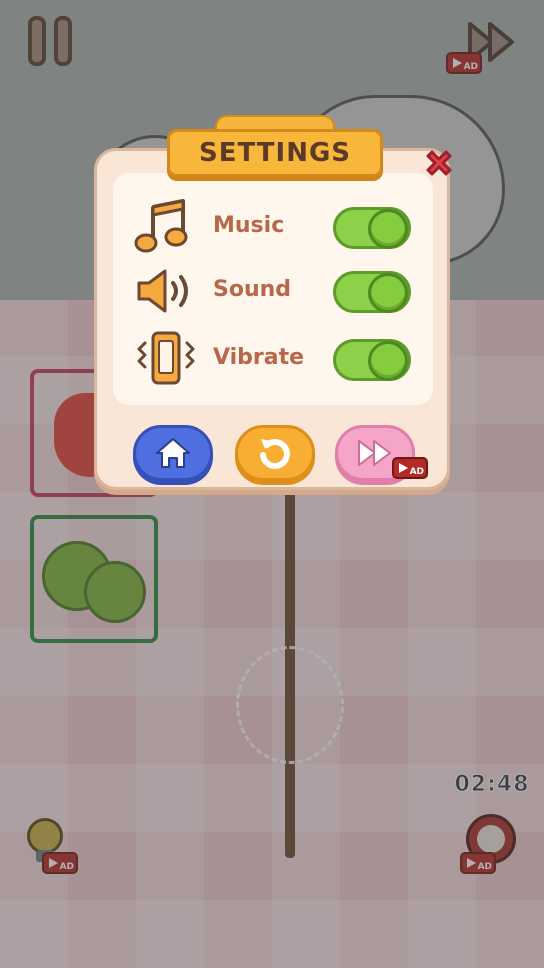 The image size is (544, 968). I want to click on dialog-title: SETTINGS, so click(275, 153).